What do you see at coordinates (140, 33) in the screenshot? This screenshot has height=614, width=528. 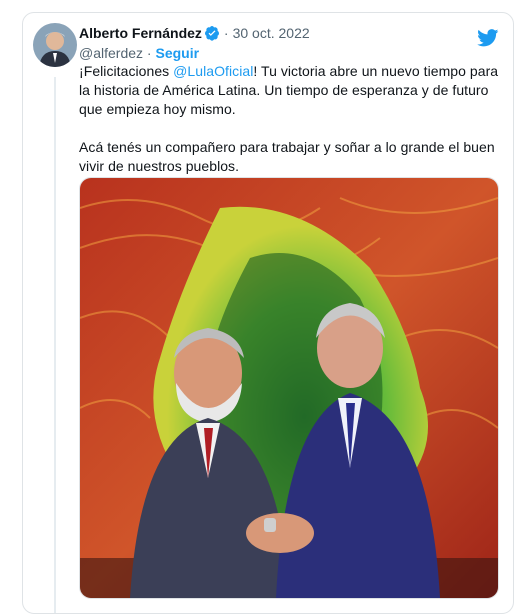 I see `author-name: Alberto Fernández` at bounding box center [140, 33].